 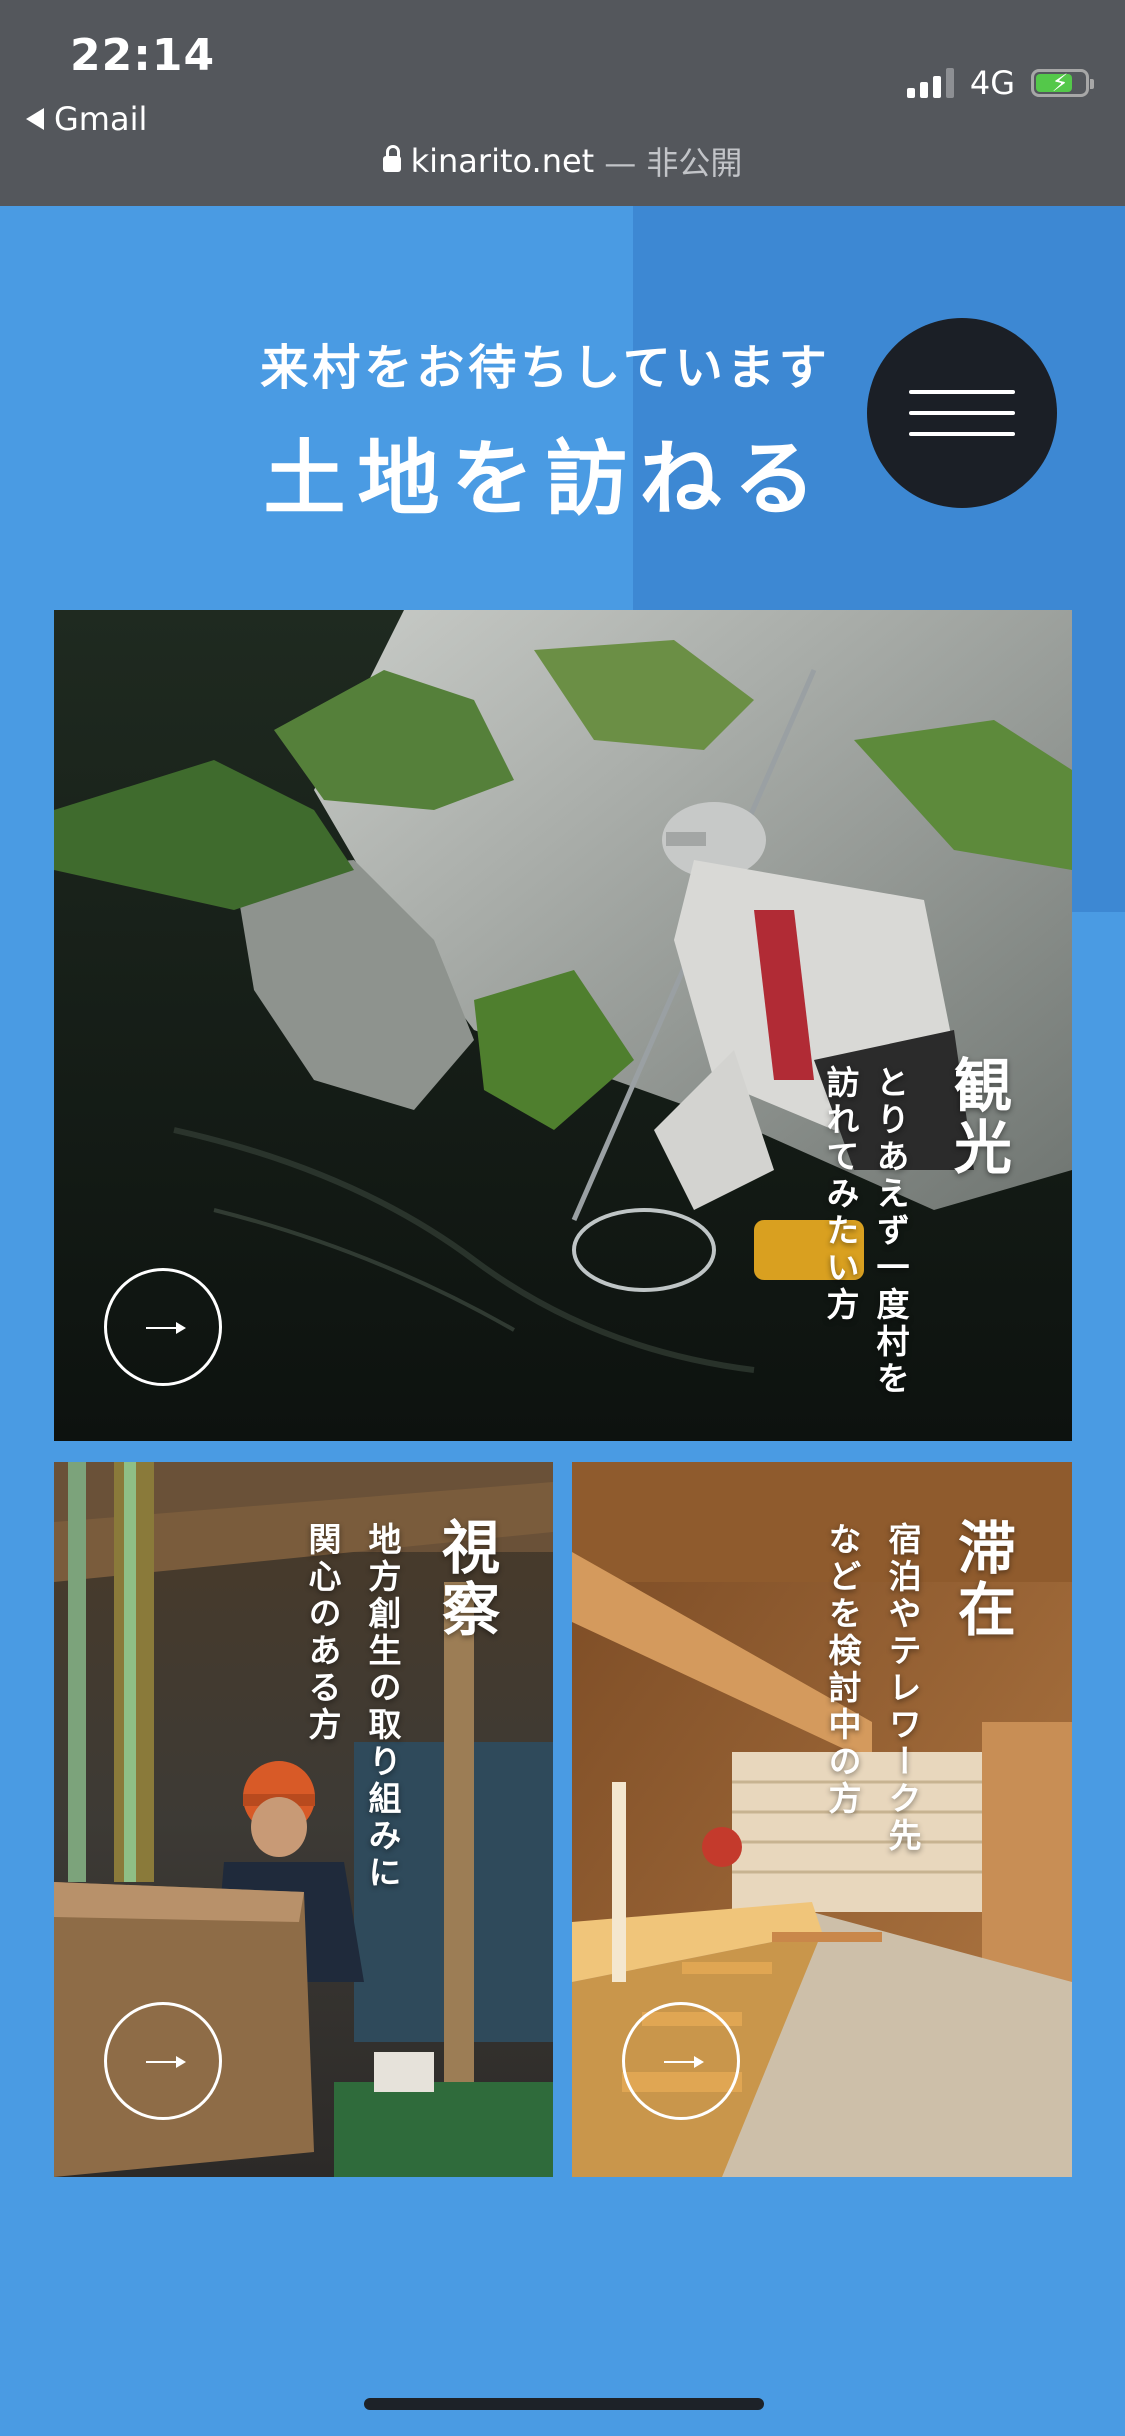 I want to click on card-description-line2: 訪れてみたい方, so click(x=840, y=1194).